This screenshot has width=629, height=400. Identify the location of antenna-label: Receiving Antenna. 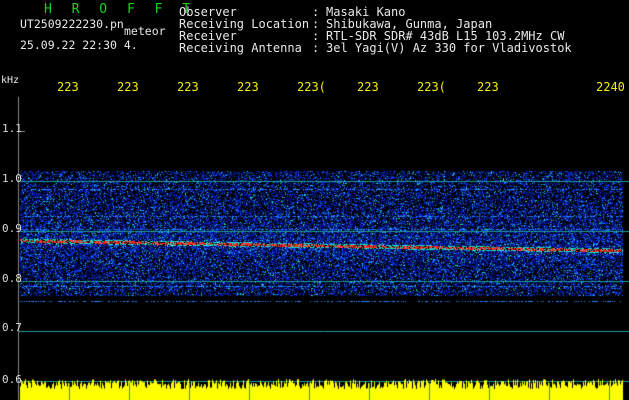
(240, 48).